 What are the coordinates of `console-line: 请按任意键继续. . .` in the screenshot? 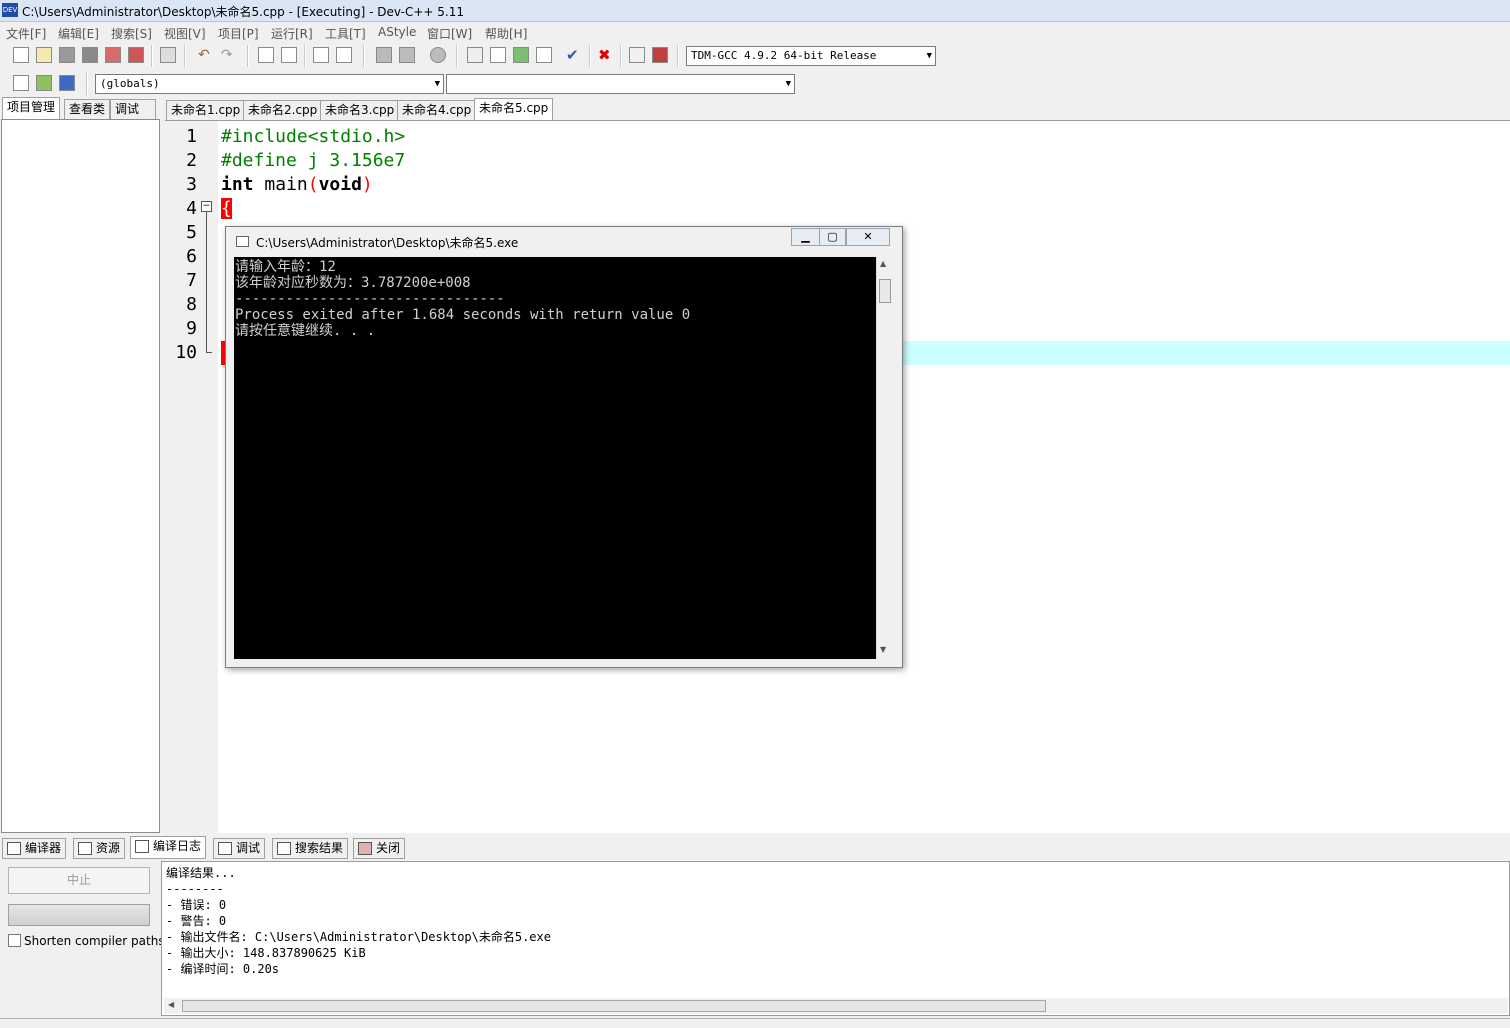 It's located at (305, 331).